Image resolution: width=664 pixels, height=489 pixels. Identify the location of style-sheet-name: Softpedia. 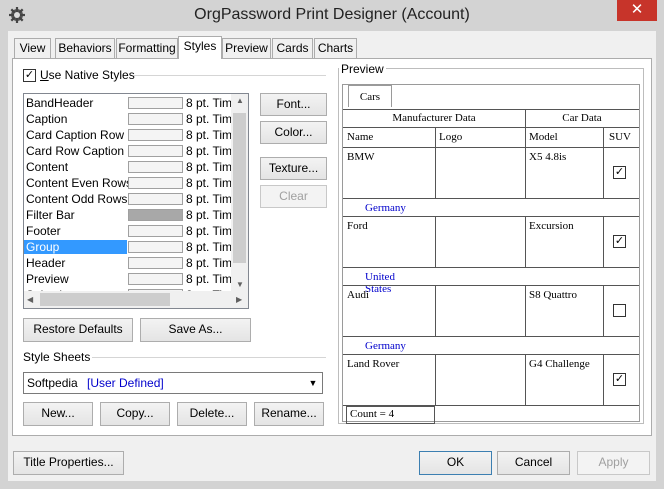
(52, 383).